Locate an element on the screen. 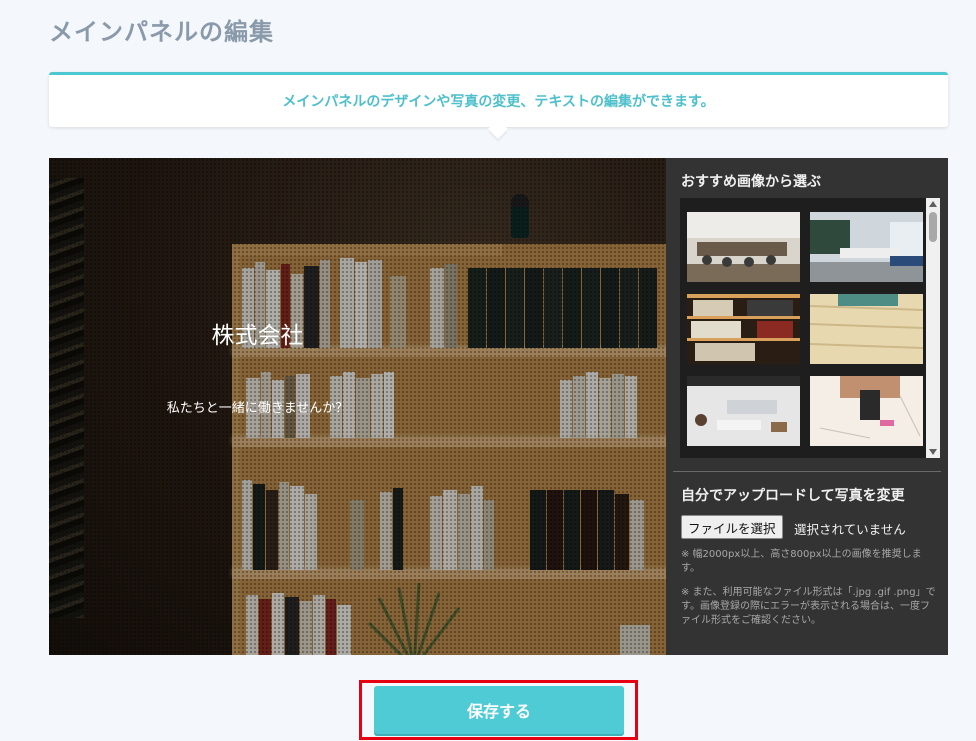 The width and height of the screenshot is (976, 741). panel-divider is located at coordinates (807, 471).